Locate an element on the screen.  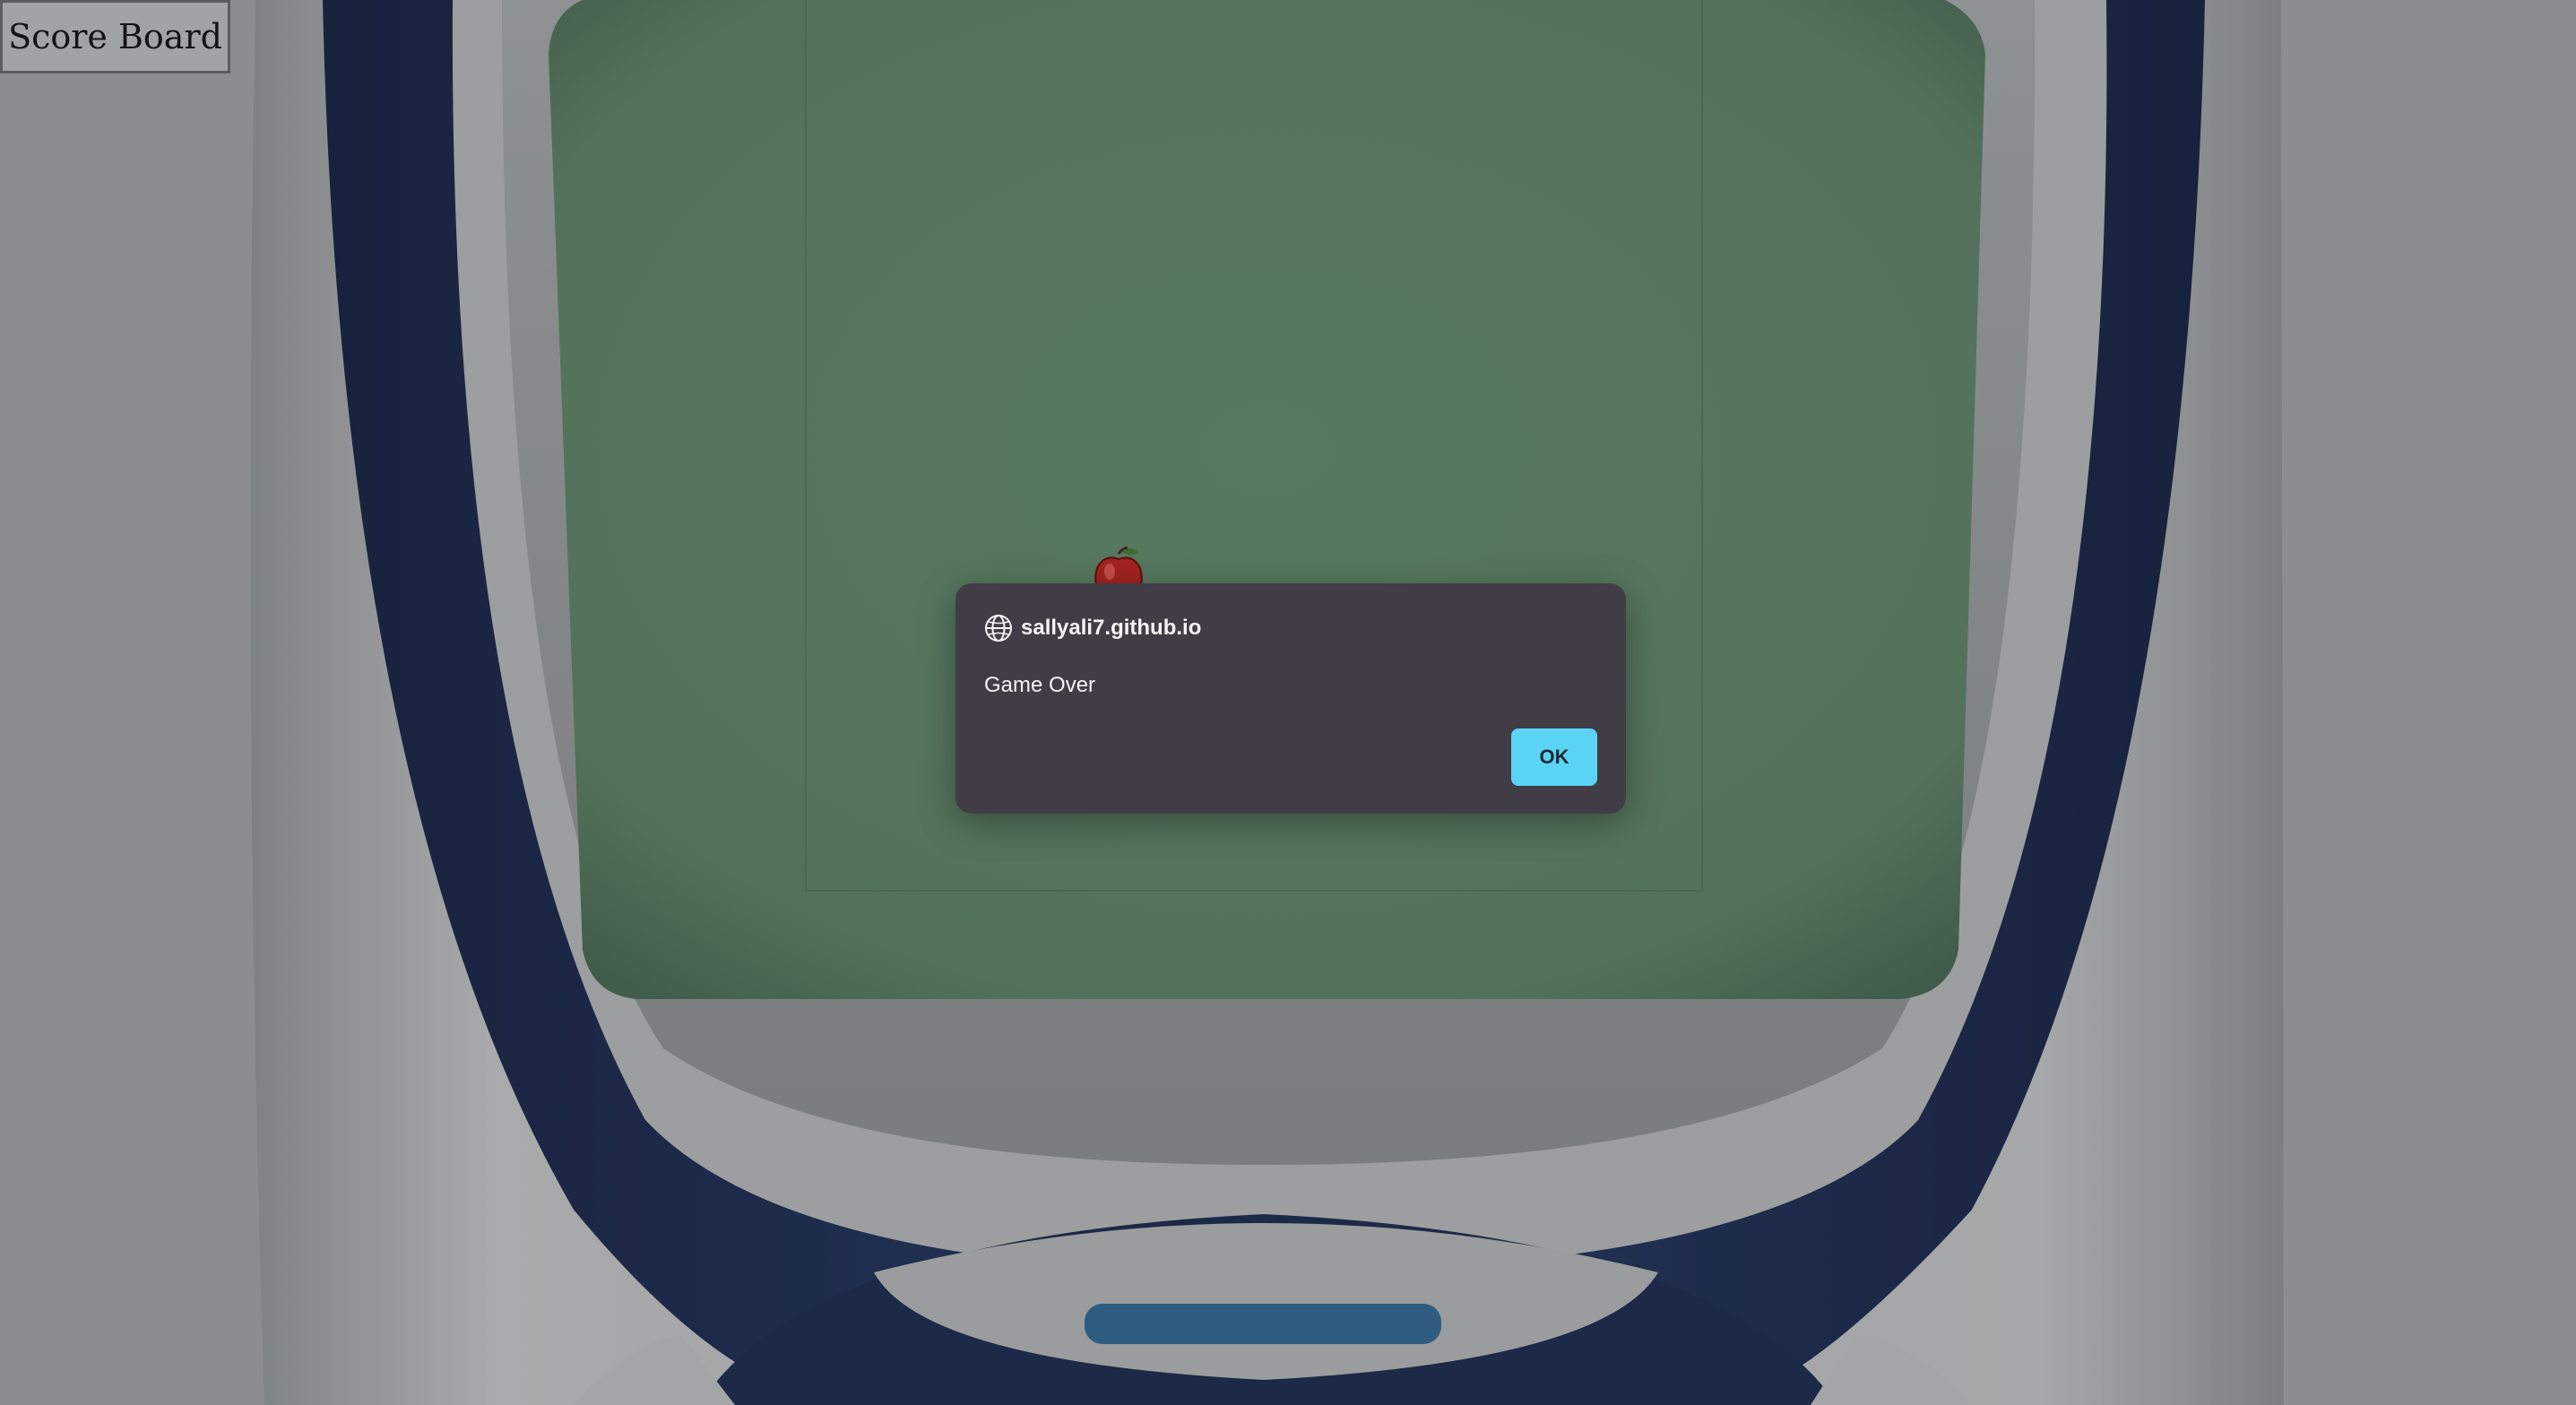
globe-icon is located at coordinates (998, 629).